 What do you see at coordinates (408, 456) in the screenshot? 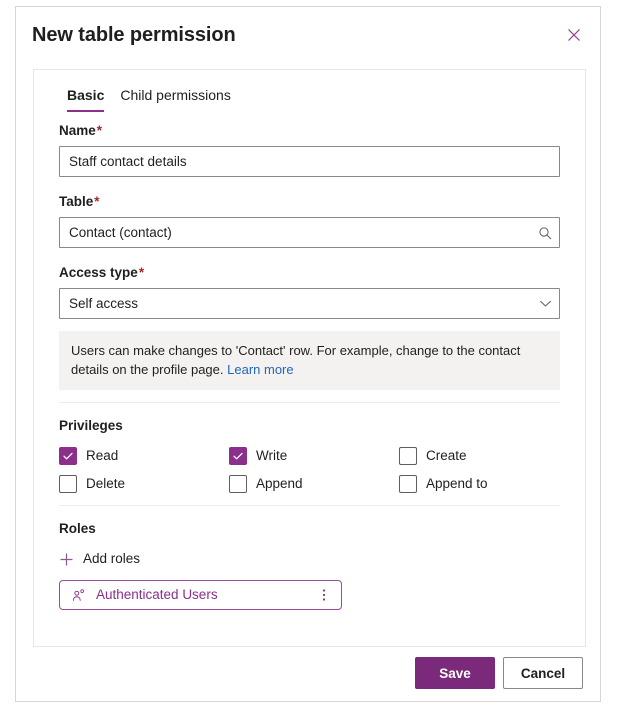
I see `checkbox-create` at bounding box center [408, 456].